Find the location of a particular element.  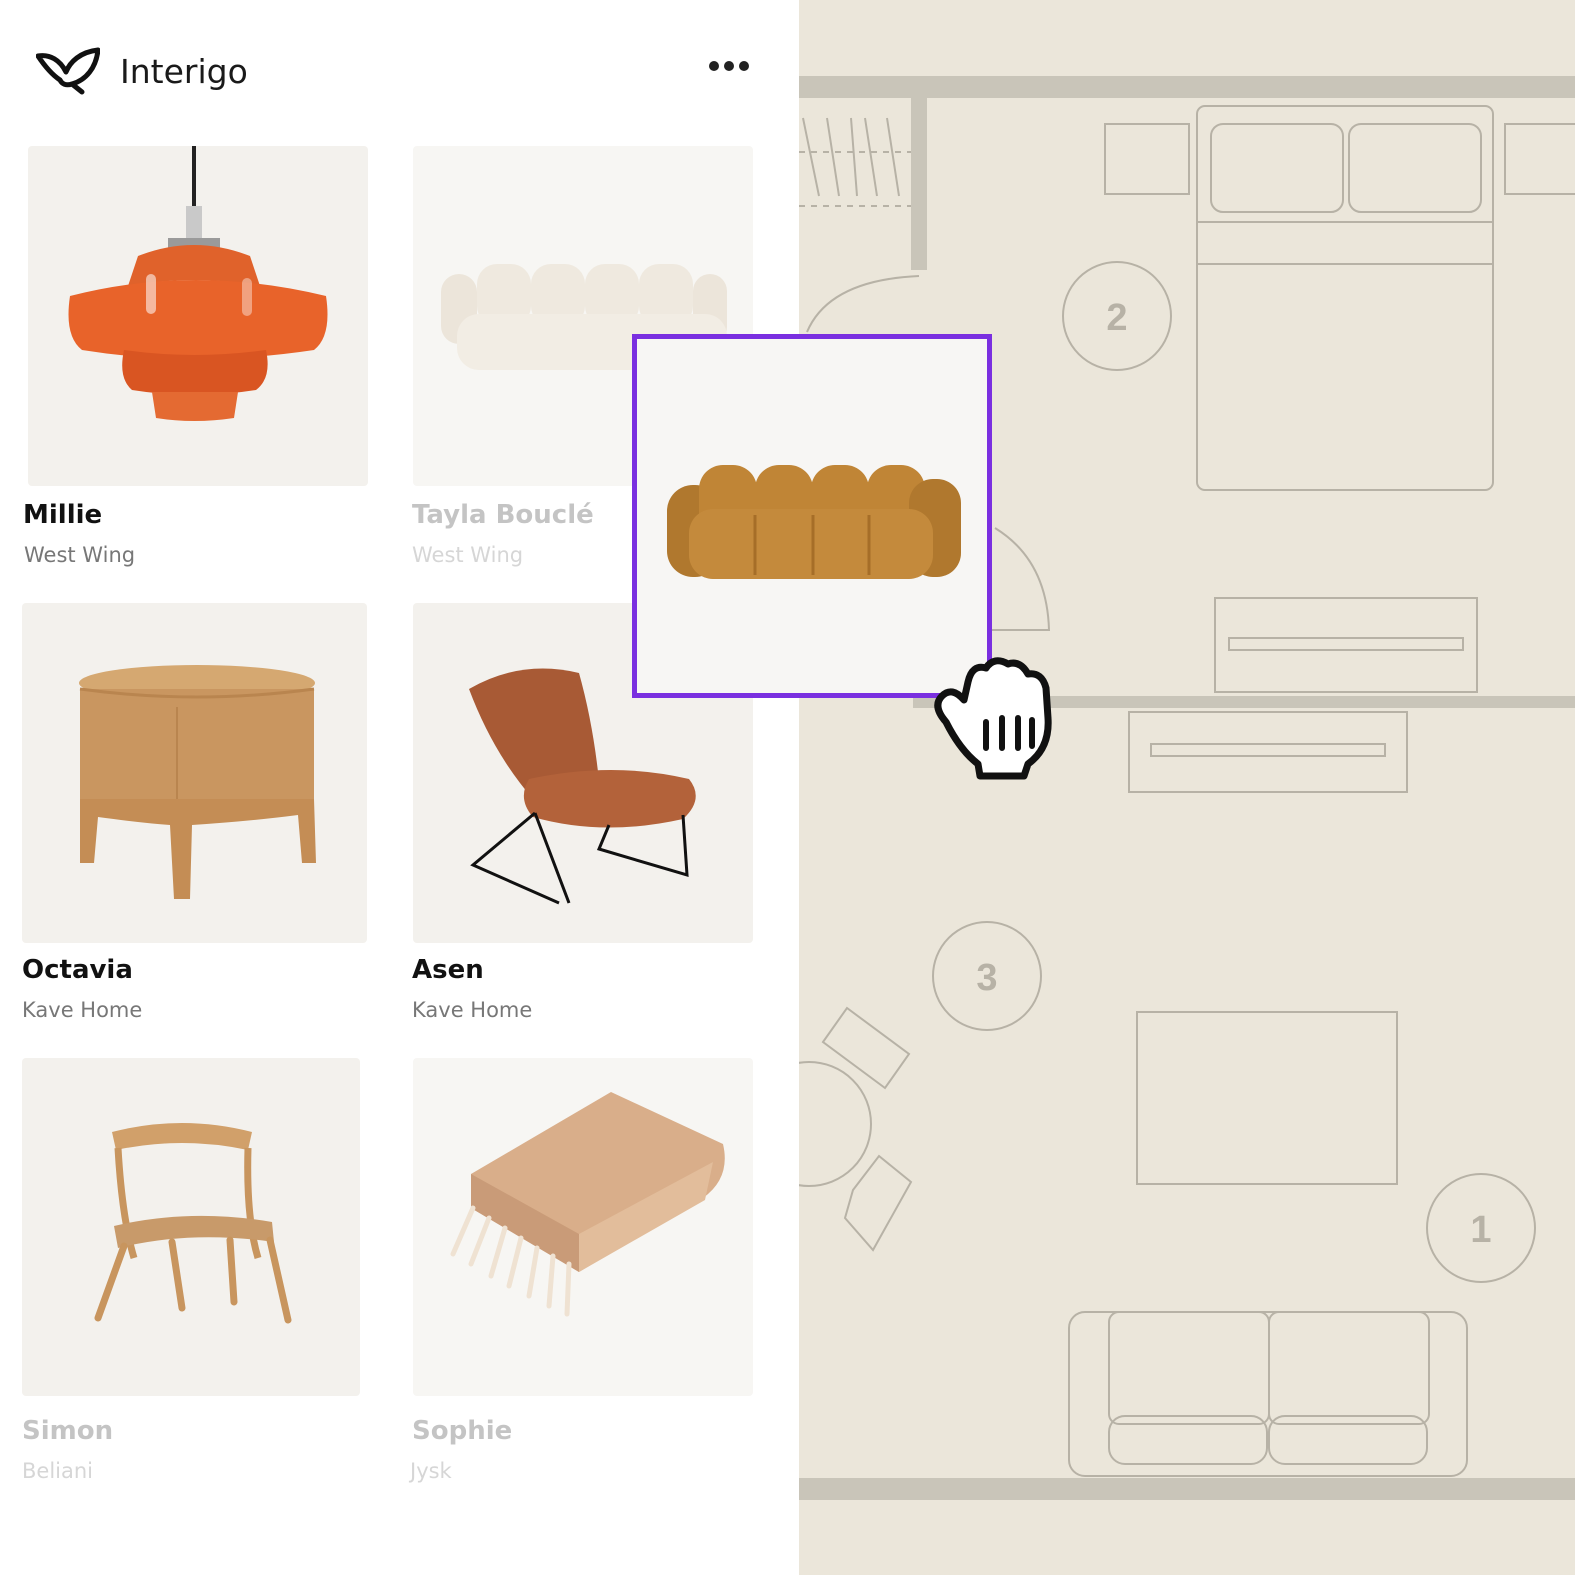

product-store: Beliani is located at coordinates (58, 1471).